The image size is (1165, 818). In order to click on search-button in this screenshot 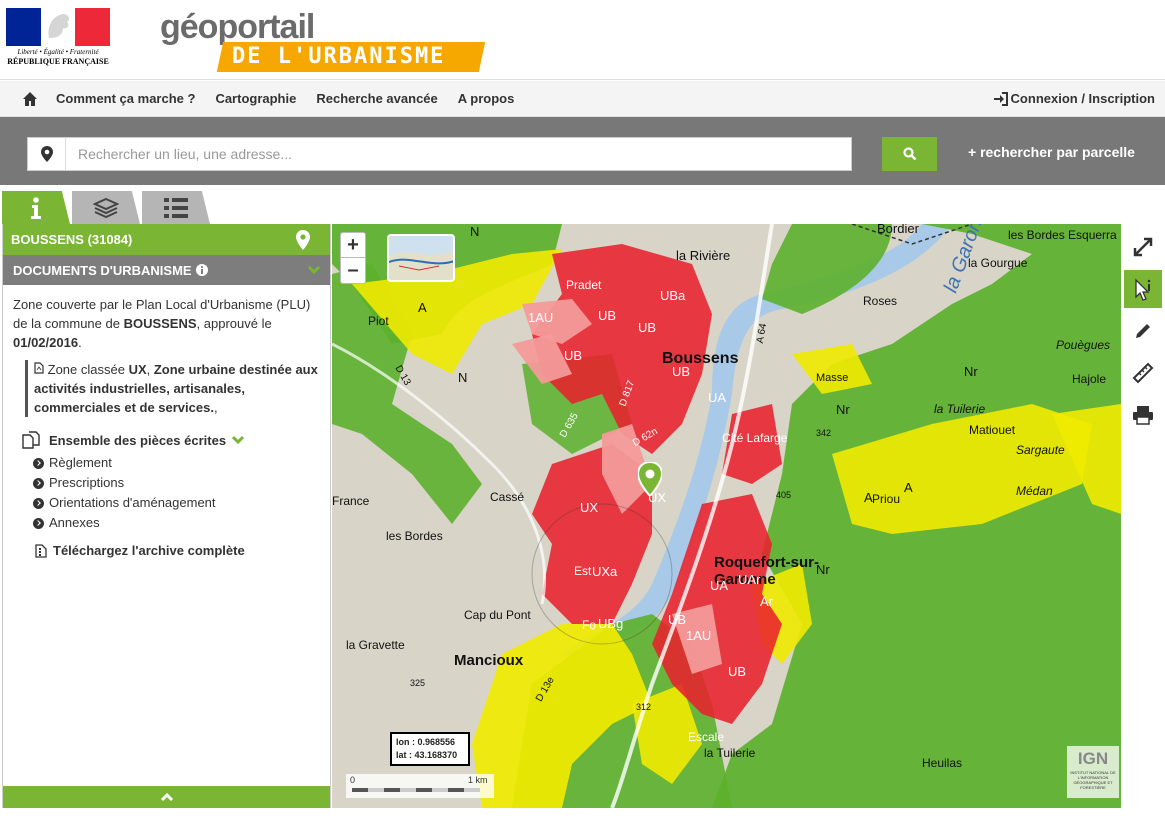, I will do `click(909, 154)`.